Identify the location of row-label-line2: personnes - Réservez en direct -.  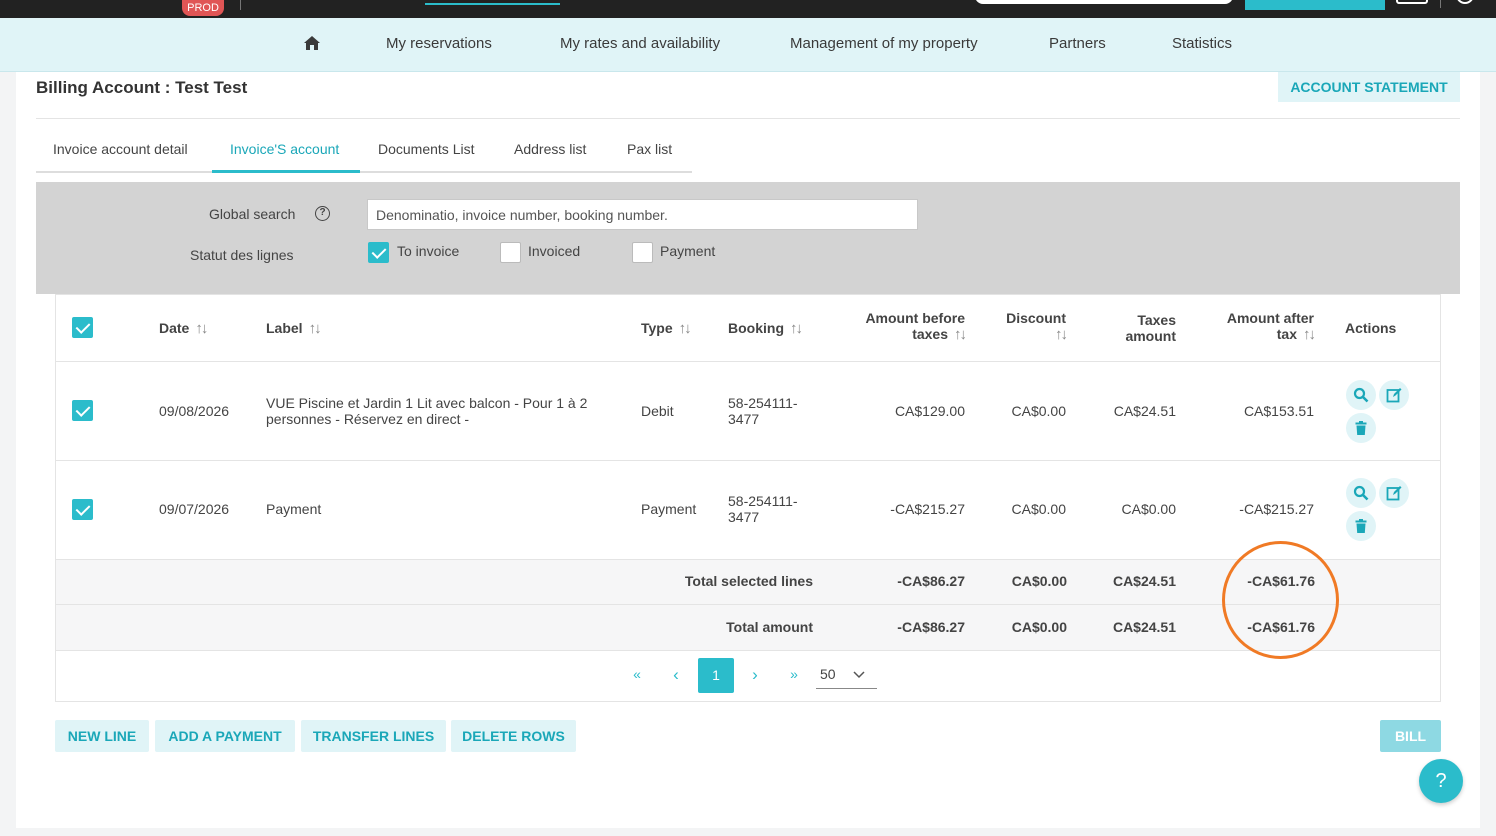
(368, 419).